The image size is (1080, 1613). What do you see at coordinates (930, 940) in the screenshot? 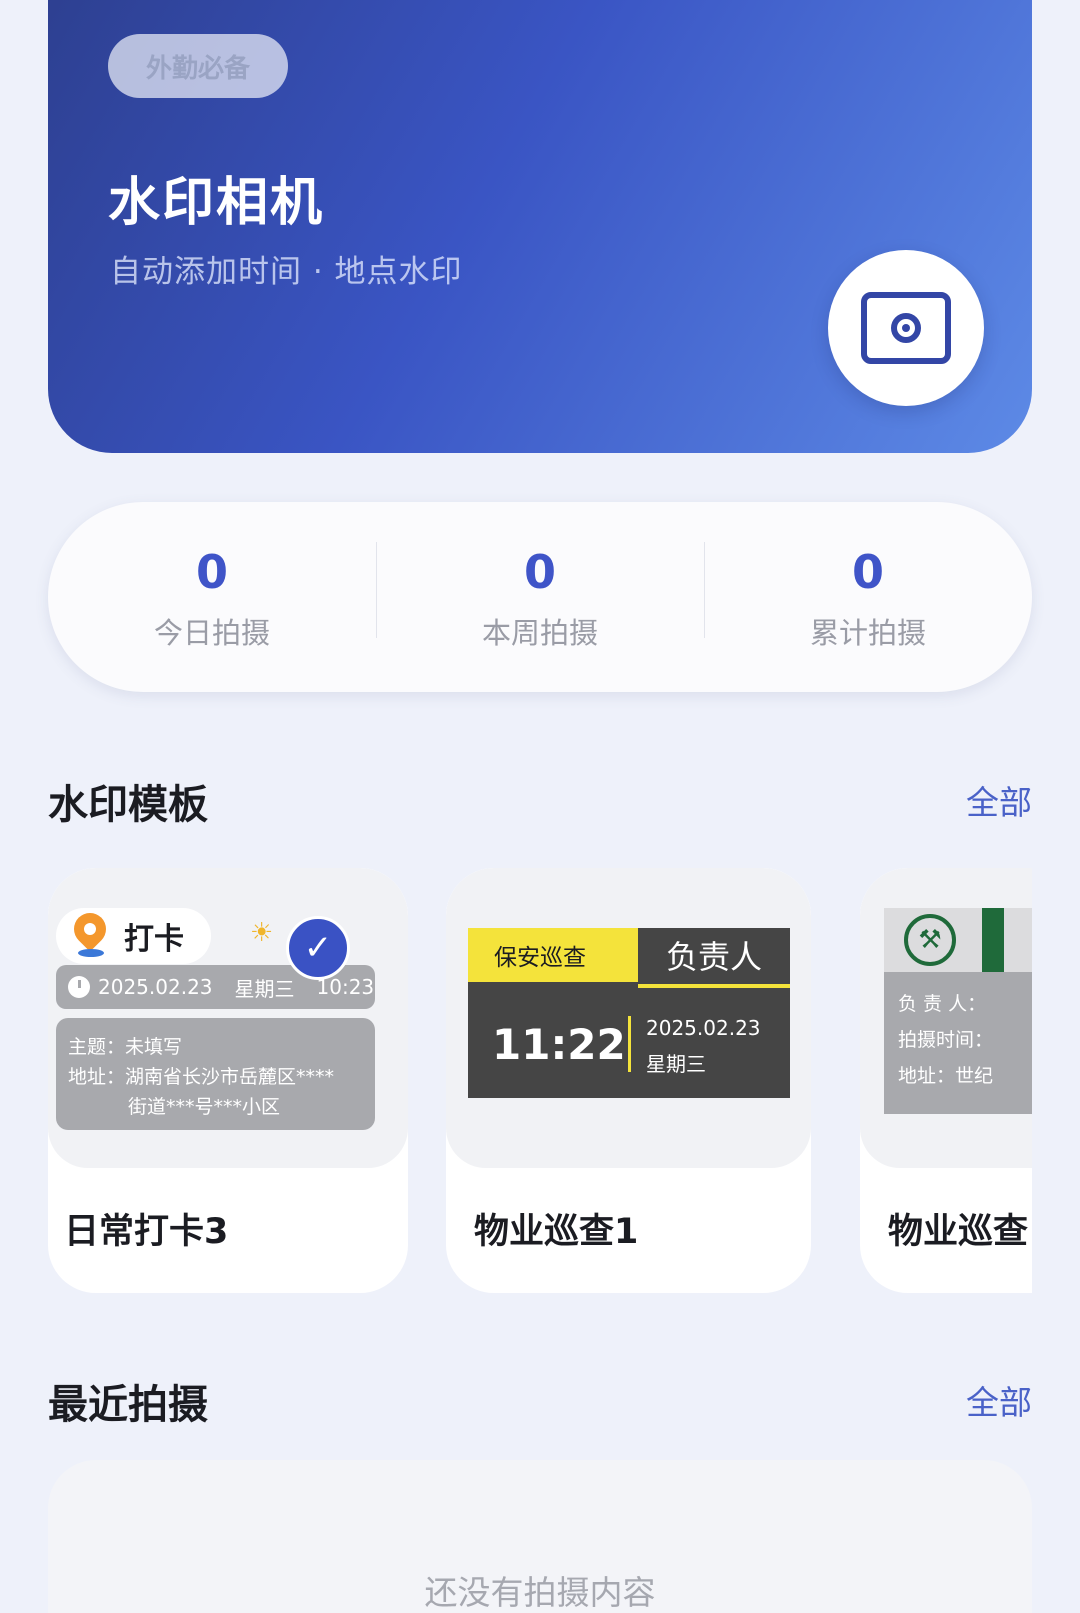
I see `tools-logo-icon: ⚒` at bounding box center [930, 940].